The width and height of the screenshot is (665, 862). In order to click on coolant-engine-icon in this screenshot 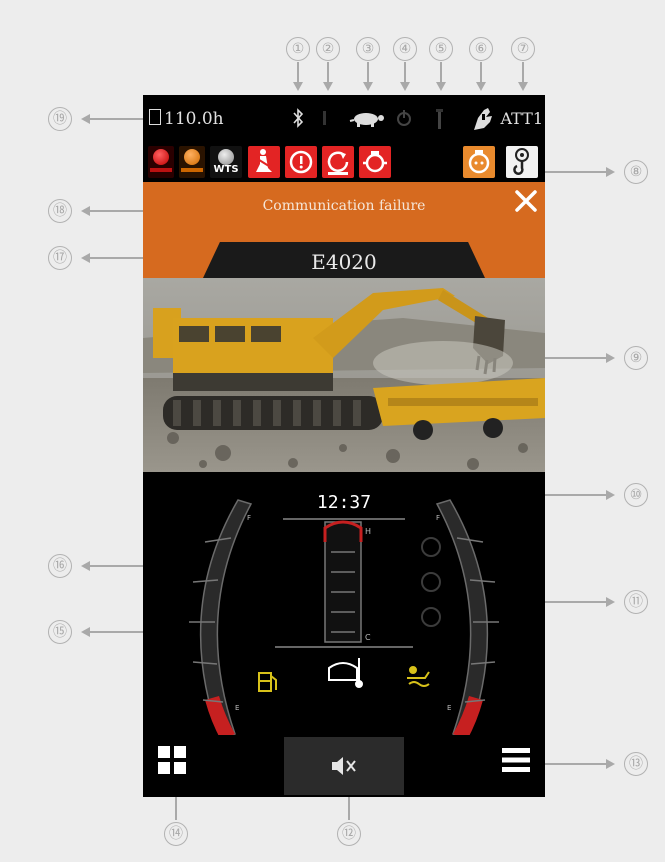, I will do `click(345, 673)`.